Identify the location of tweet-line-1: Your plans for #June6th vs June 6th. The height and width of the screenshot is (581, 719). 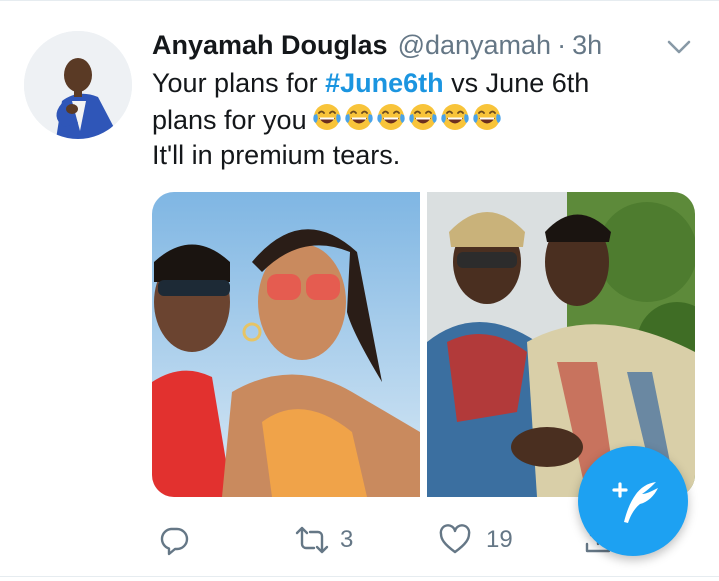
(422, 83).